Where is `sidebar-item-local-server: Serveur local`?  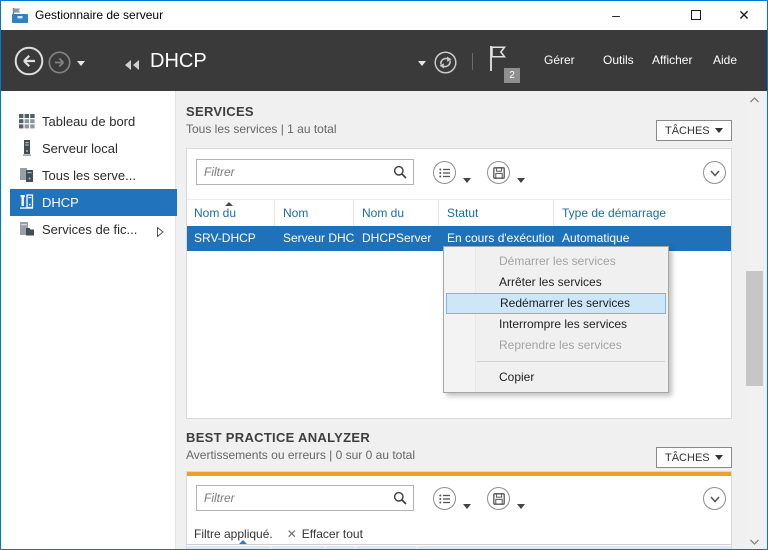 sidebar-item-local-server: Serveur local is located at coordinates (89, 148).